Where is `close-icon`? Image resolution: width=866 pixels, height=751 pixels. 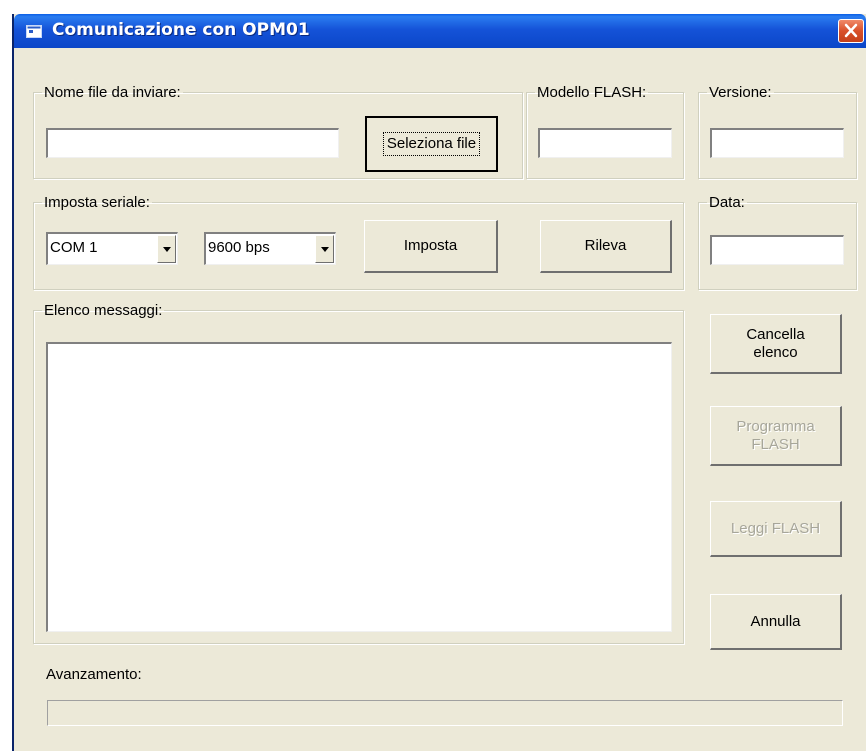
close-icon is located at coordinates (851, 30).